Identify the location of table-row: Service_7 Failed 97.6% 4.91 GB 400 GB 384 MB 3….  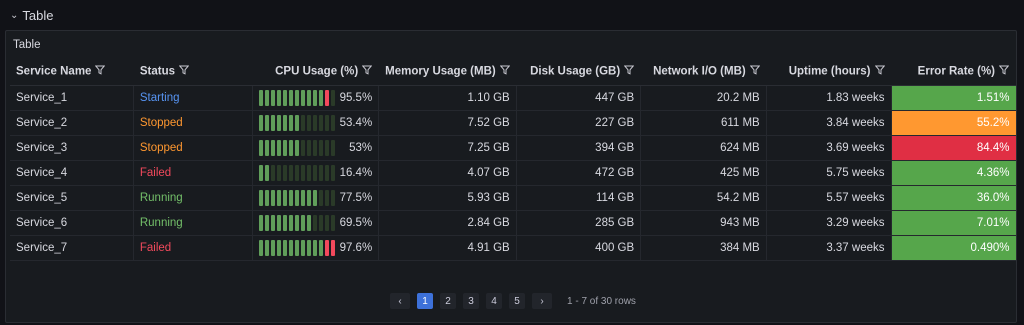
(513, 248).